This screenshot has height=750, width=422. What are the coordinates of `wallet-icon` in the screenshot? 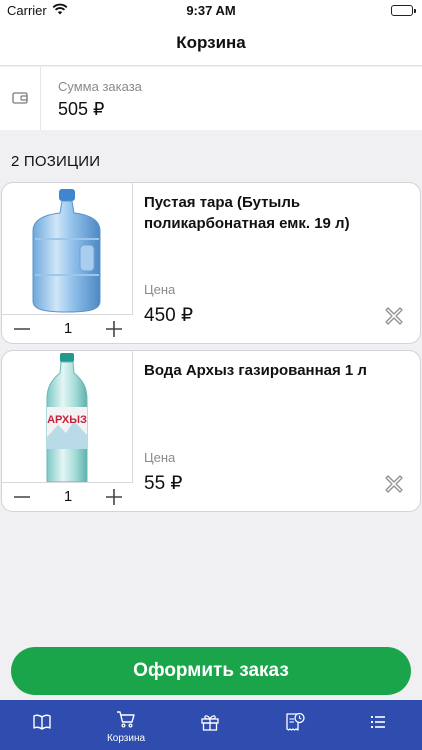 It's located at (20, 98).